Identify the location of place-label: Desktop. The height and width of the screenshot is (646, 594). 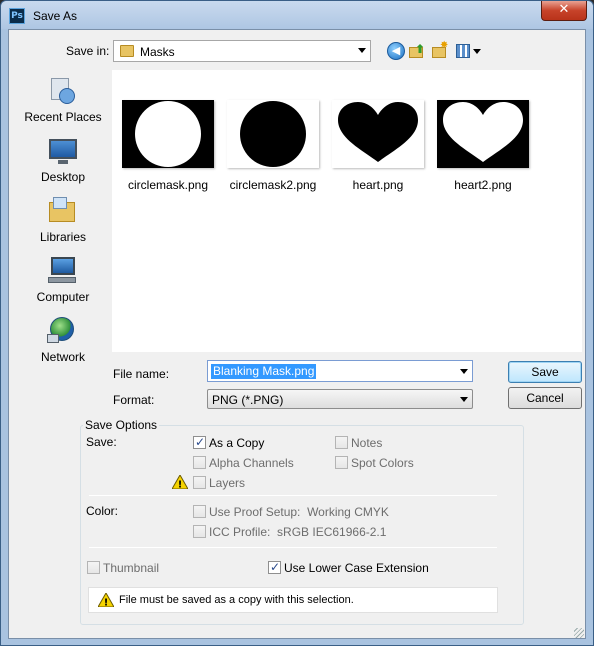
(63, 177).